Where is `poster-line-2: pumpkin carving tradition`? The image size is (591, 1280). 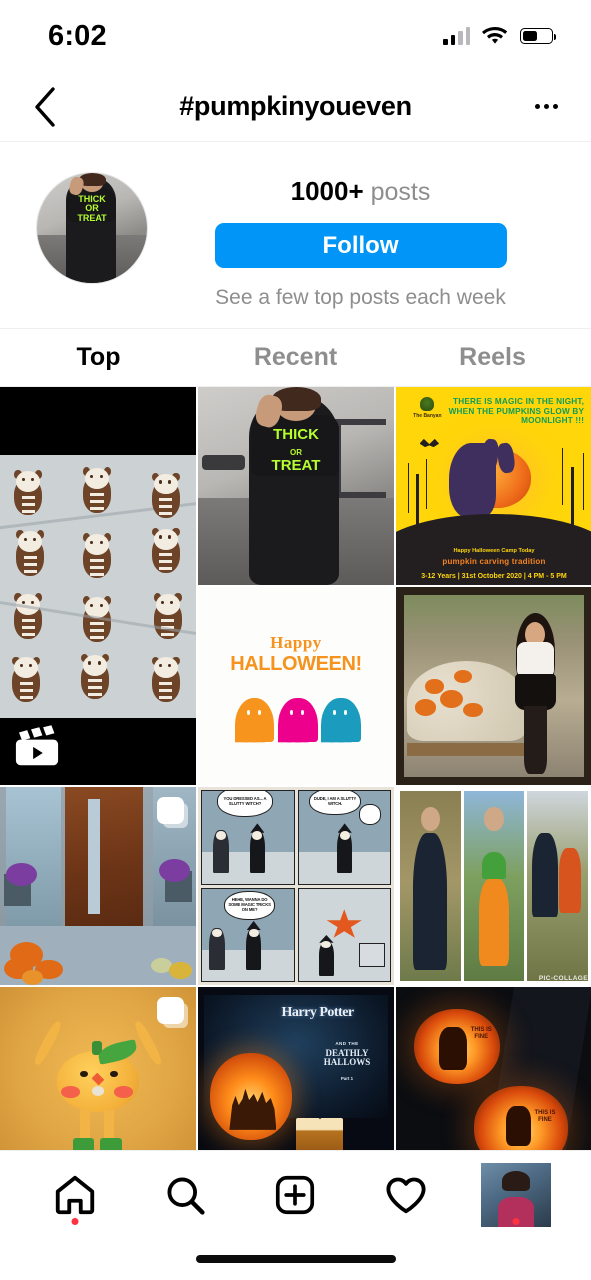 poster-line-2: pumpkin carving tradition is located at coordinates (494, 561).